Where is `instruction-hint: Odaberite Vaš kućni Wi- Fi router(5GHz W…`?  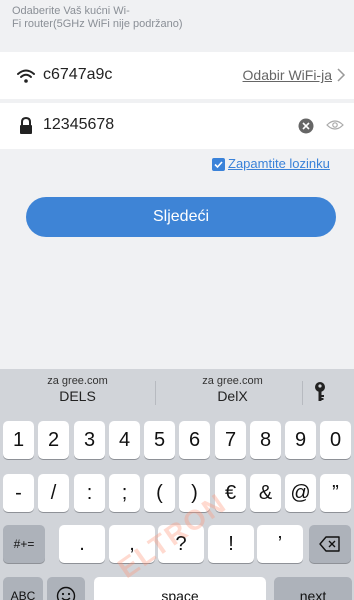
instruction-hint: Odaberite Vaš kućni Wi- Fi router(5GHz W… is located at coordinates (177, 26).